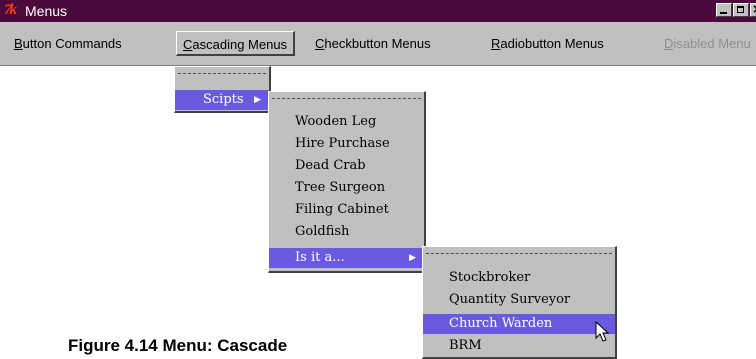  I want to click on menu-item-stockbroker: Stockbroker, so click(519, 278).